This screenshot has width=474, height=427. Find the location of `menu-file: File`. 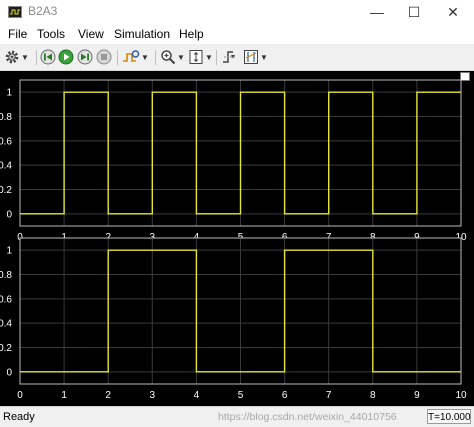

menu-file: File is located at coordinates (17, 34).